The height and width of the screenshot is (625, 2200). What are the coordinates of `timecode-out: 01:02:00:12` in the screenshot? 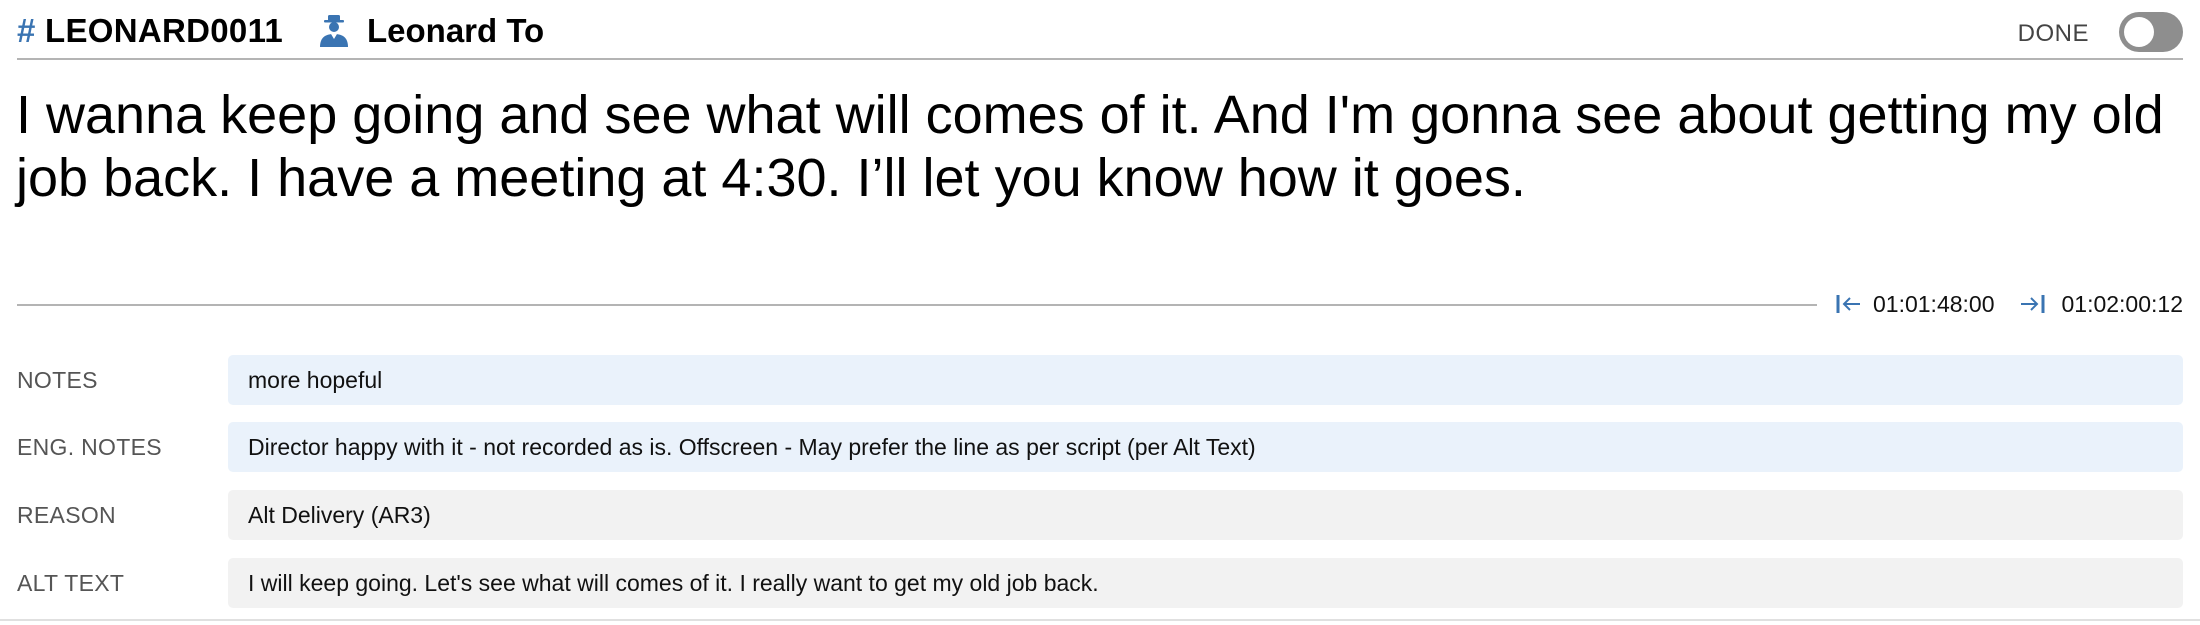 It's located at (2122, 304).